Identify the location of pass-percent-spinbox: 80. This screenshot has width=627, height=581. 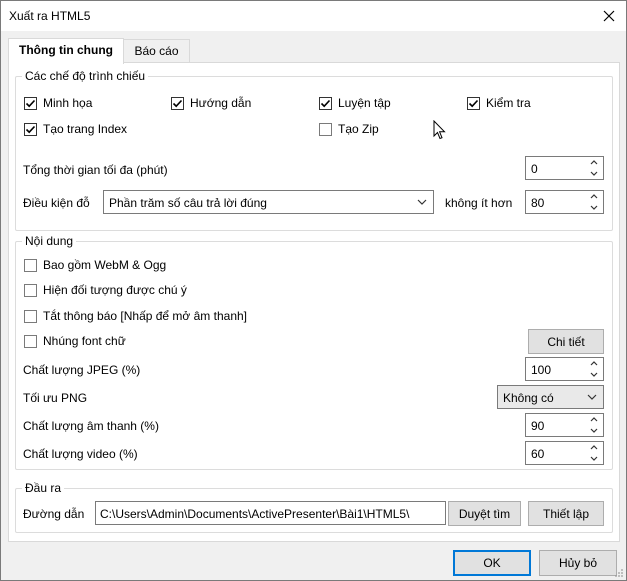
(564, 202).